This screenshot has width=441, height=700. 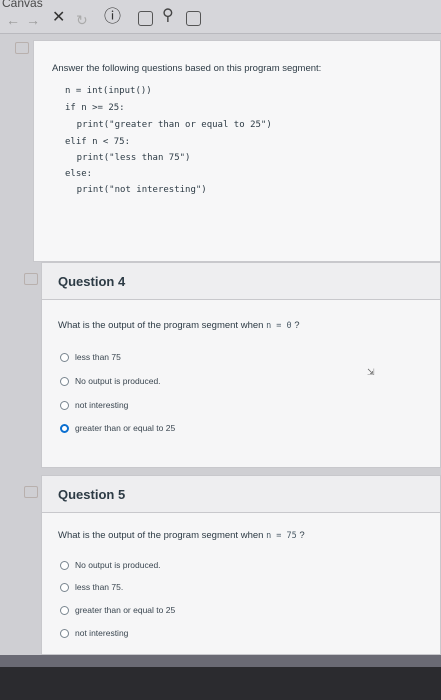 What do you see at coordinates (281, 536) in the screenshot?
I see `question-code: n = 75` at bounding box center [281, 536].